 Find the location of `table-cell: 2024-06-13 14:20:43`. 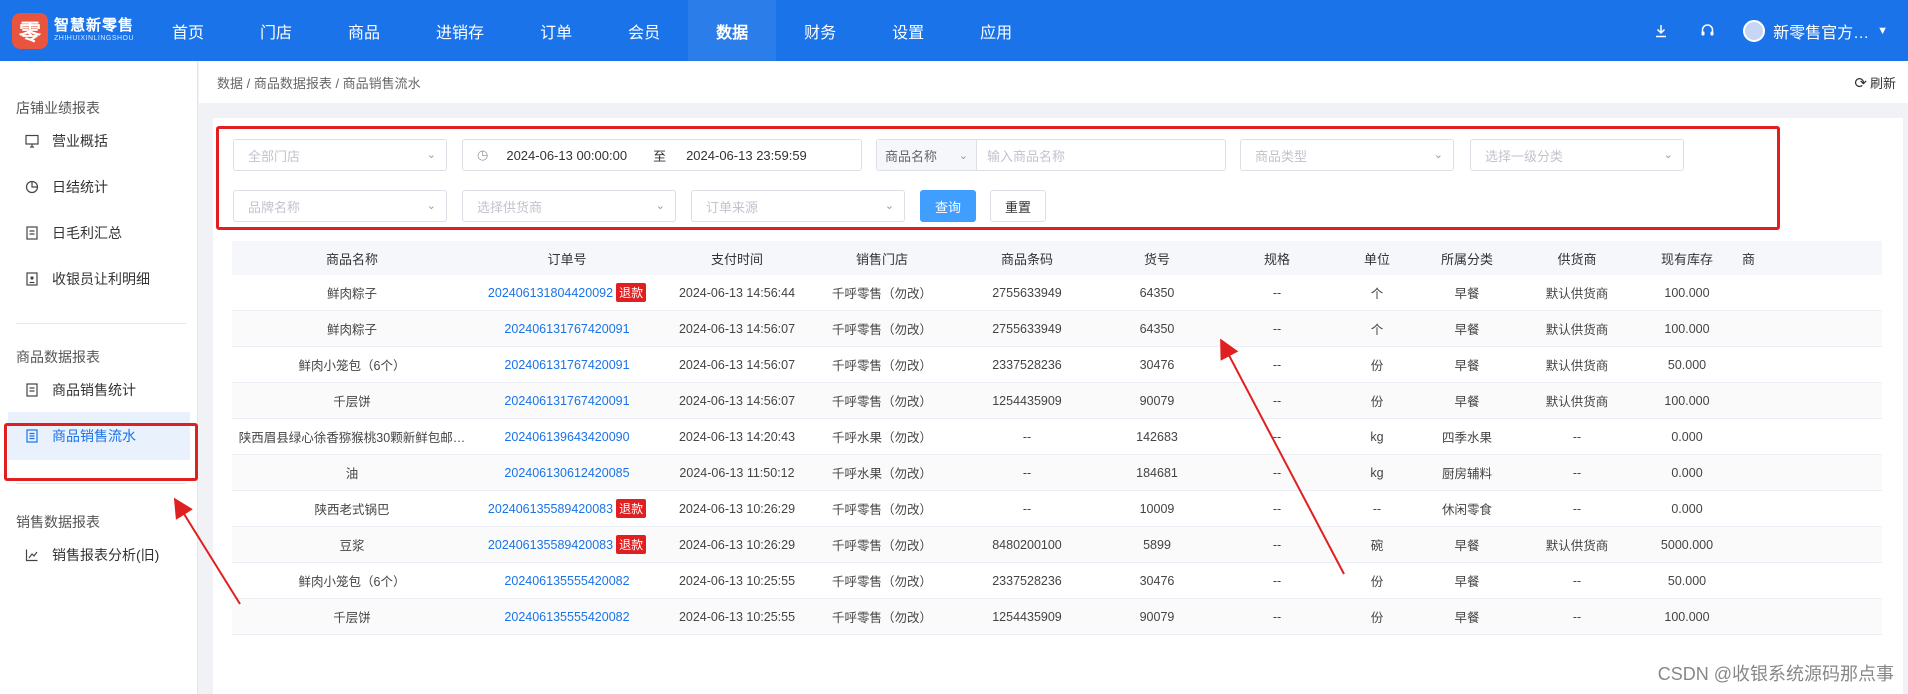

table-cell: 2024-06-13 14:20:43 is located at coordinates (737, 436).